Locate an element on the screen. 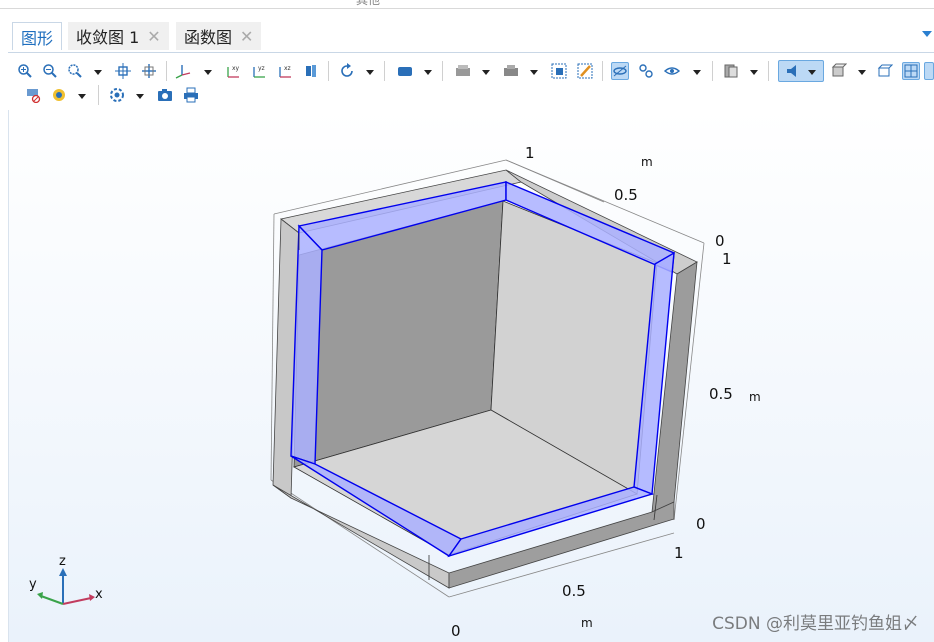 The image size is (934, 642). lighting-icon is located at coordinates (463, 71).